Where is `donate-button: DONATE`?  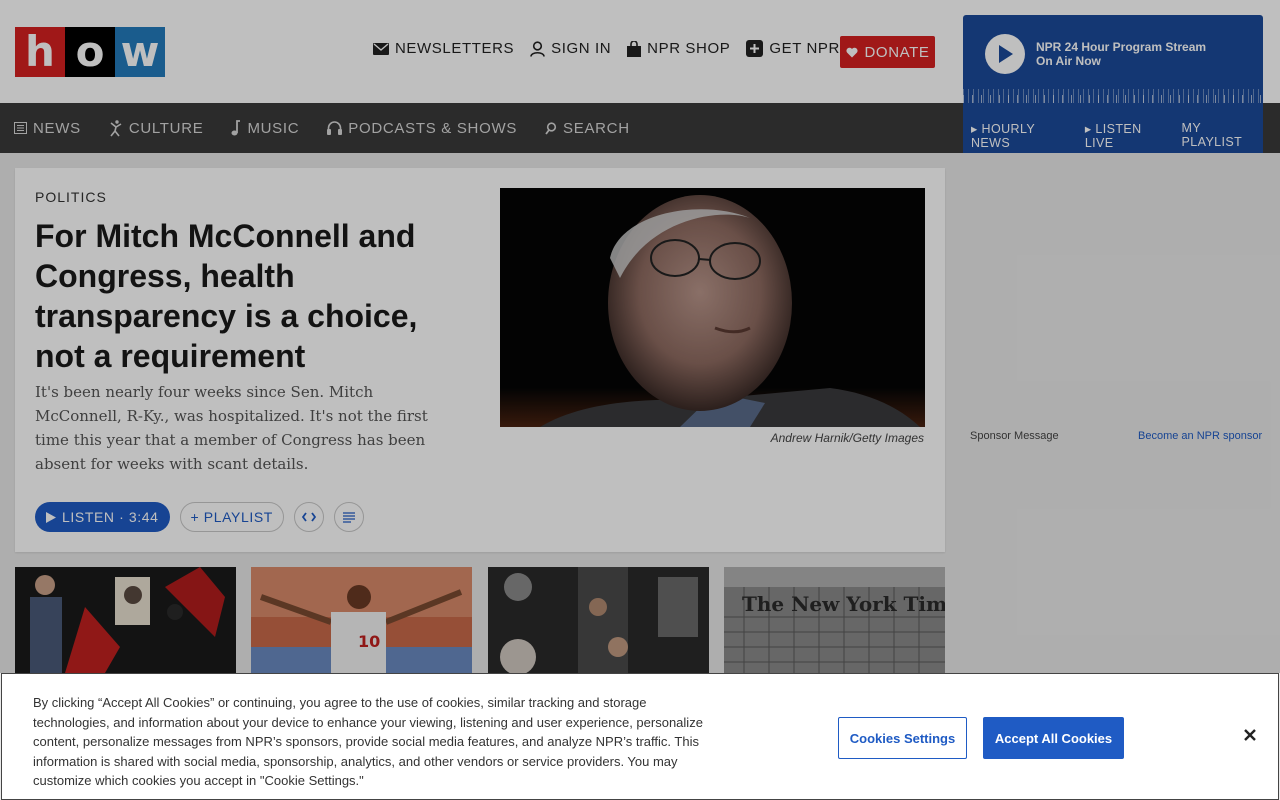 donate-button: DONATE is located at coordinates (887, 52).